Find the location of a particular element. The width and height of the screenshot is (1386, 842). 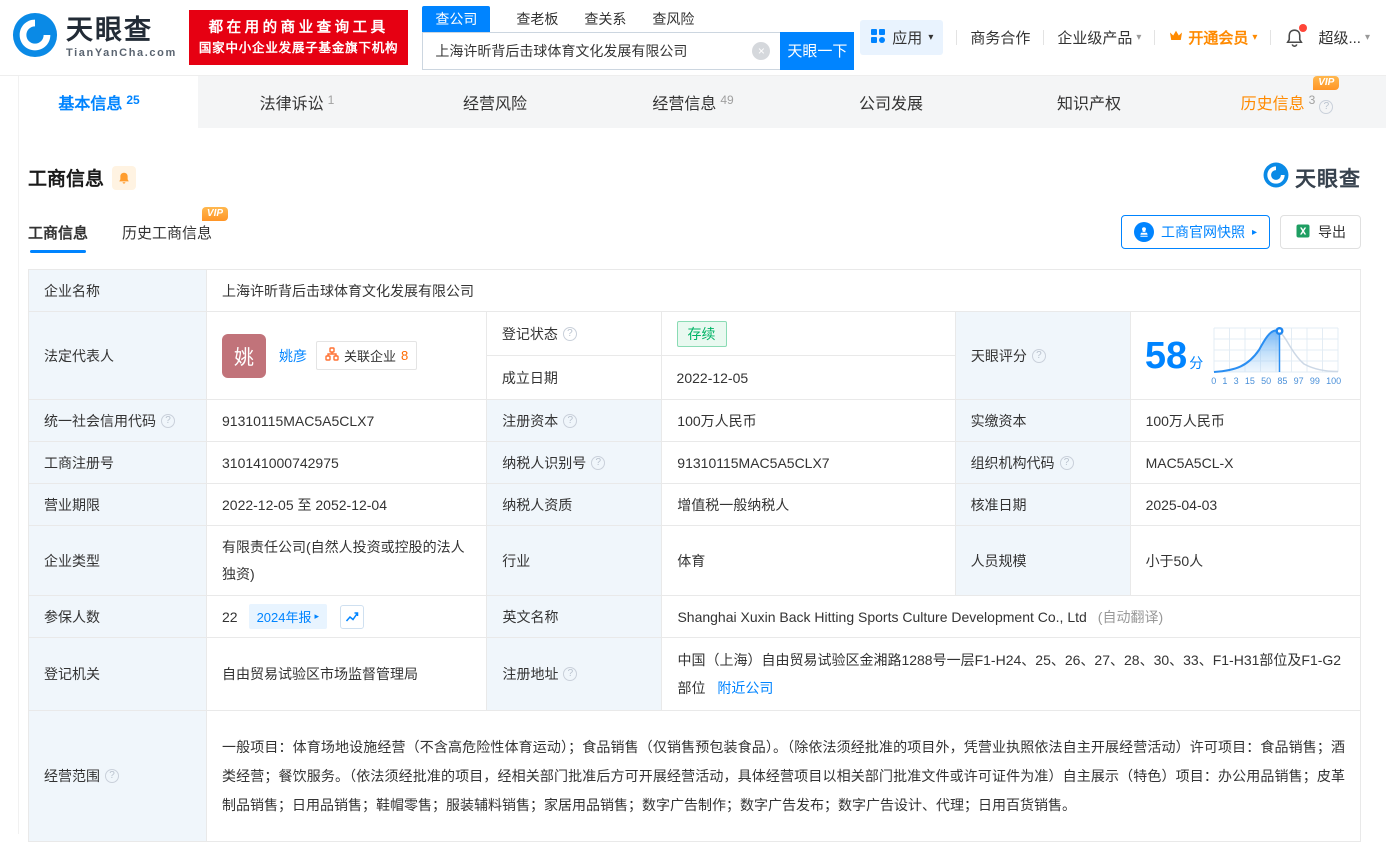

field-label: 企业名称 is located at coordinates (72, 290).